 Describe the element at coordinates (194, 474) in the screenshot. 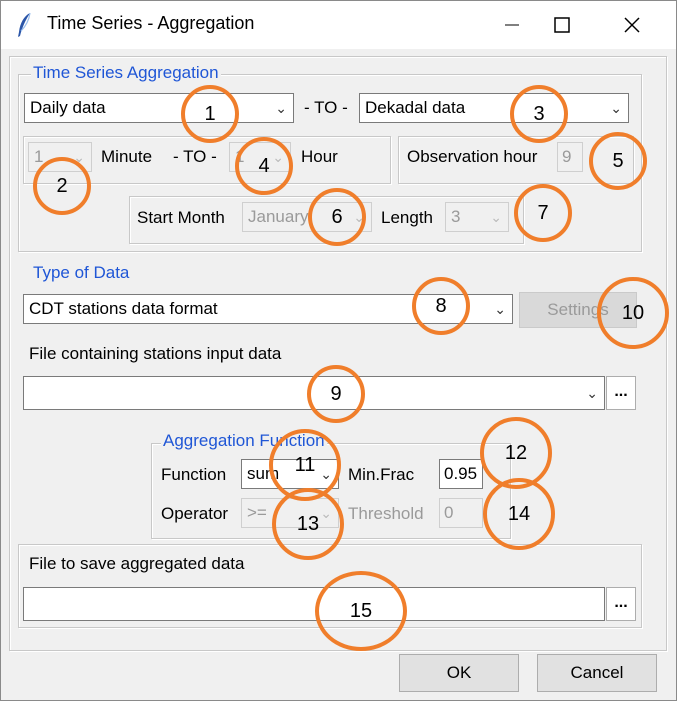

I see `function-label: Function` at that location.